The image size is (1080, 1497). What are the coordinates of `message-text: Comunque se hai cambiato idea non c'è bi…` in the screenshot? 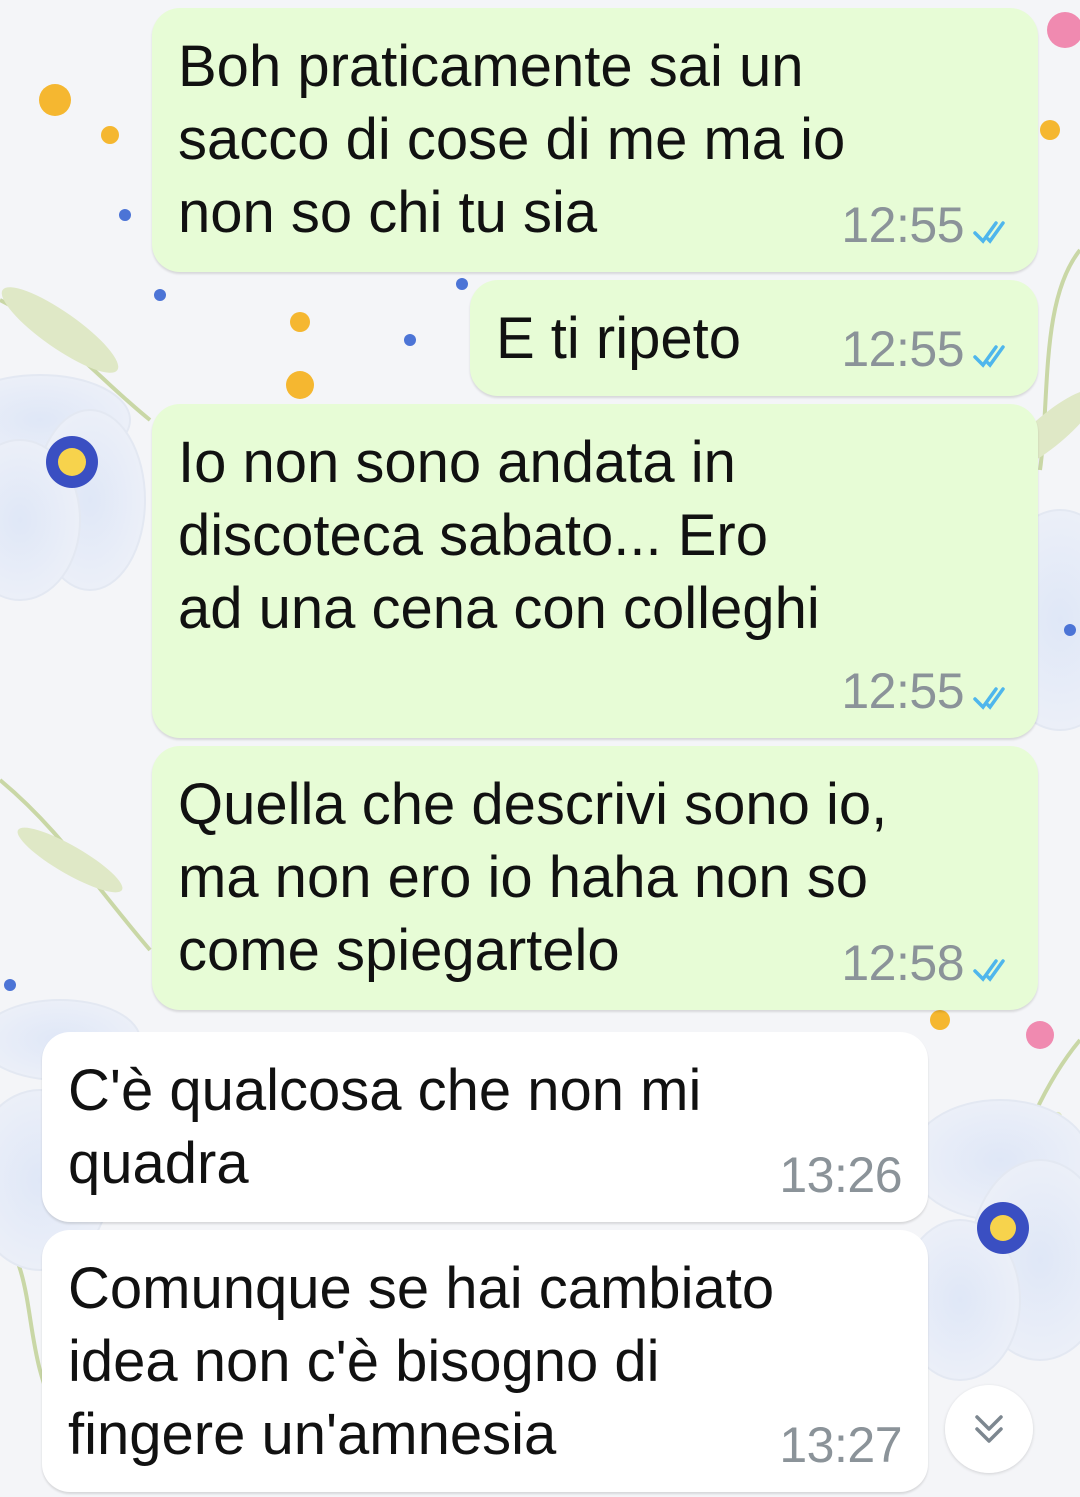 It's located at (421, 1361).